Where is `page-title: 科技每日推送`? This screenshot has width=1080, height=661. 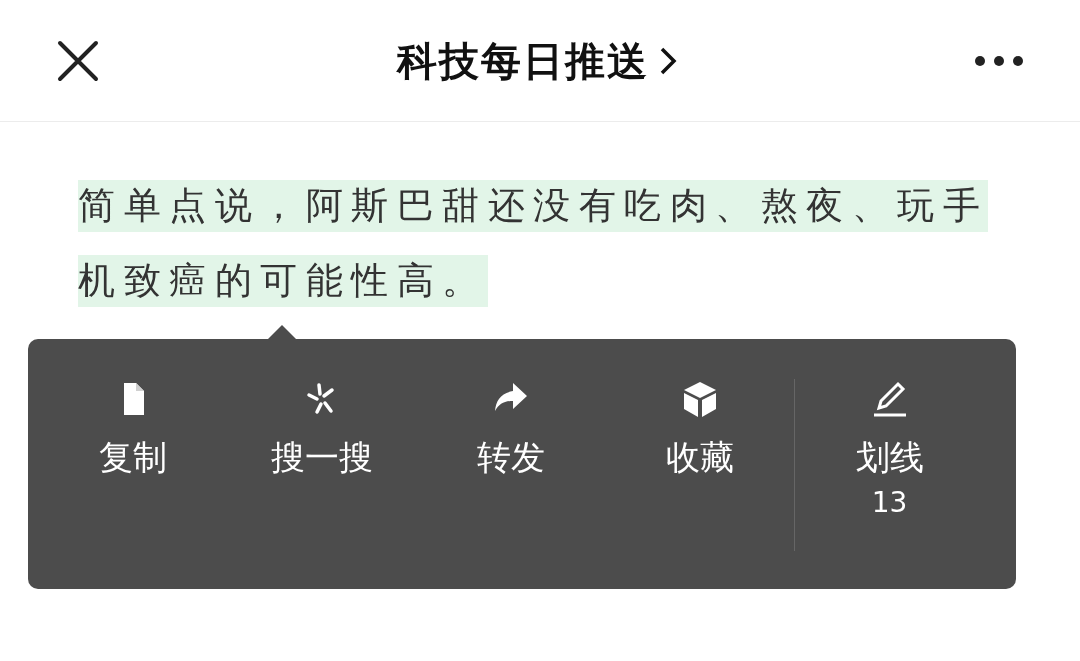
page-title: 科技每日推送 is located at coordinates (523, 60).